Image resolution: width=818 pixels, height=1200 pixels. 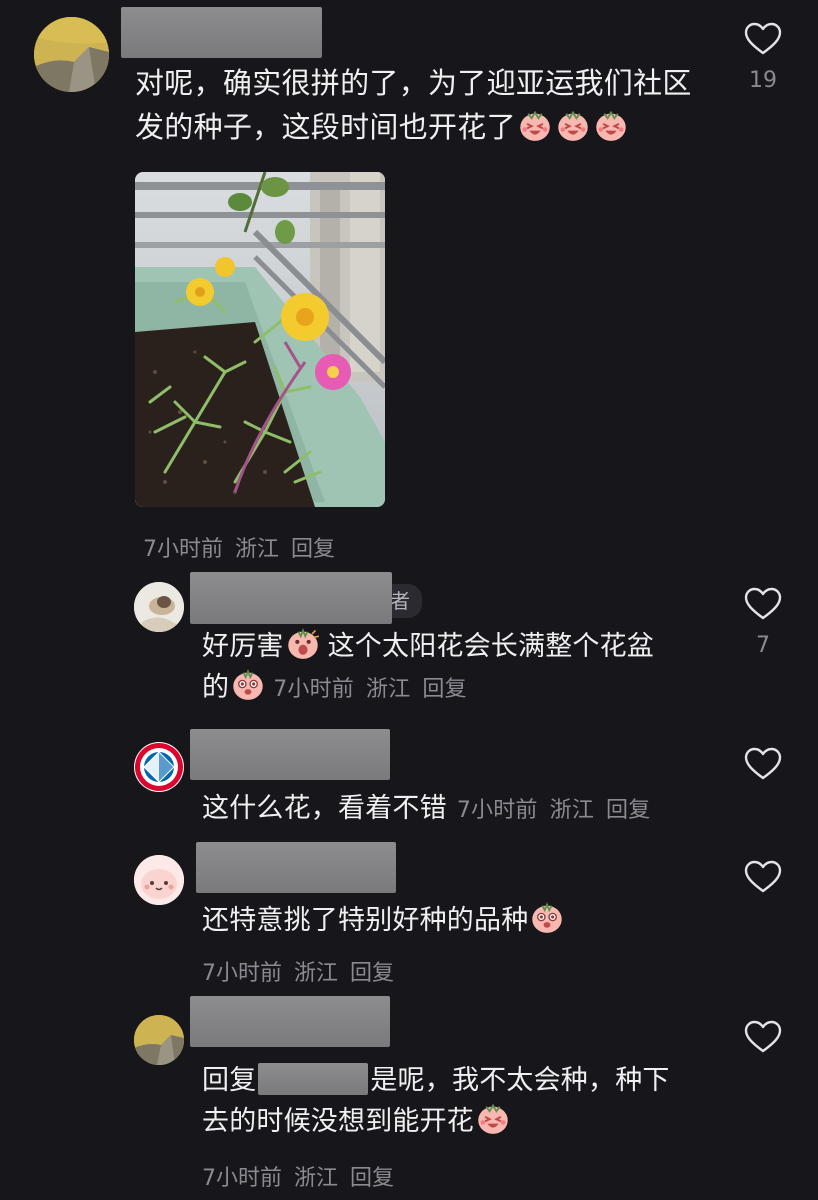 What do you see at coordinates (324, 808) in the screenshot?
I see `reply-text-segment: 这什么花，看着不错` at bounding box center [324, 808].